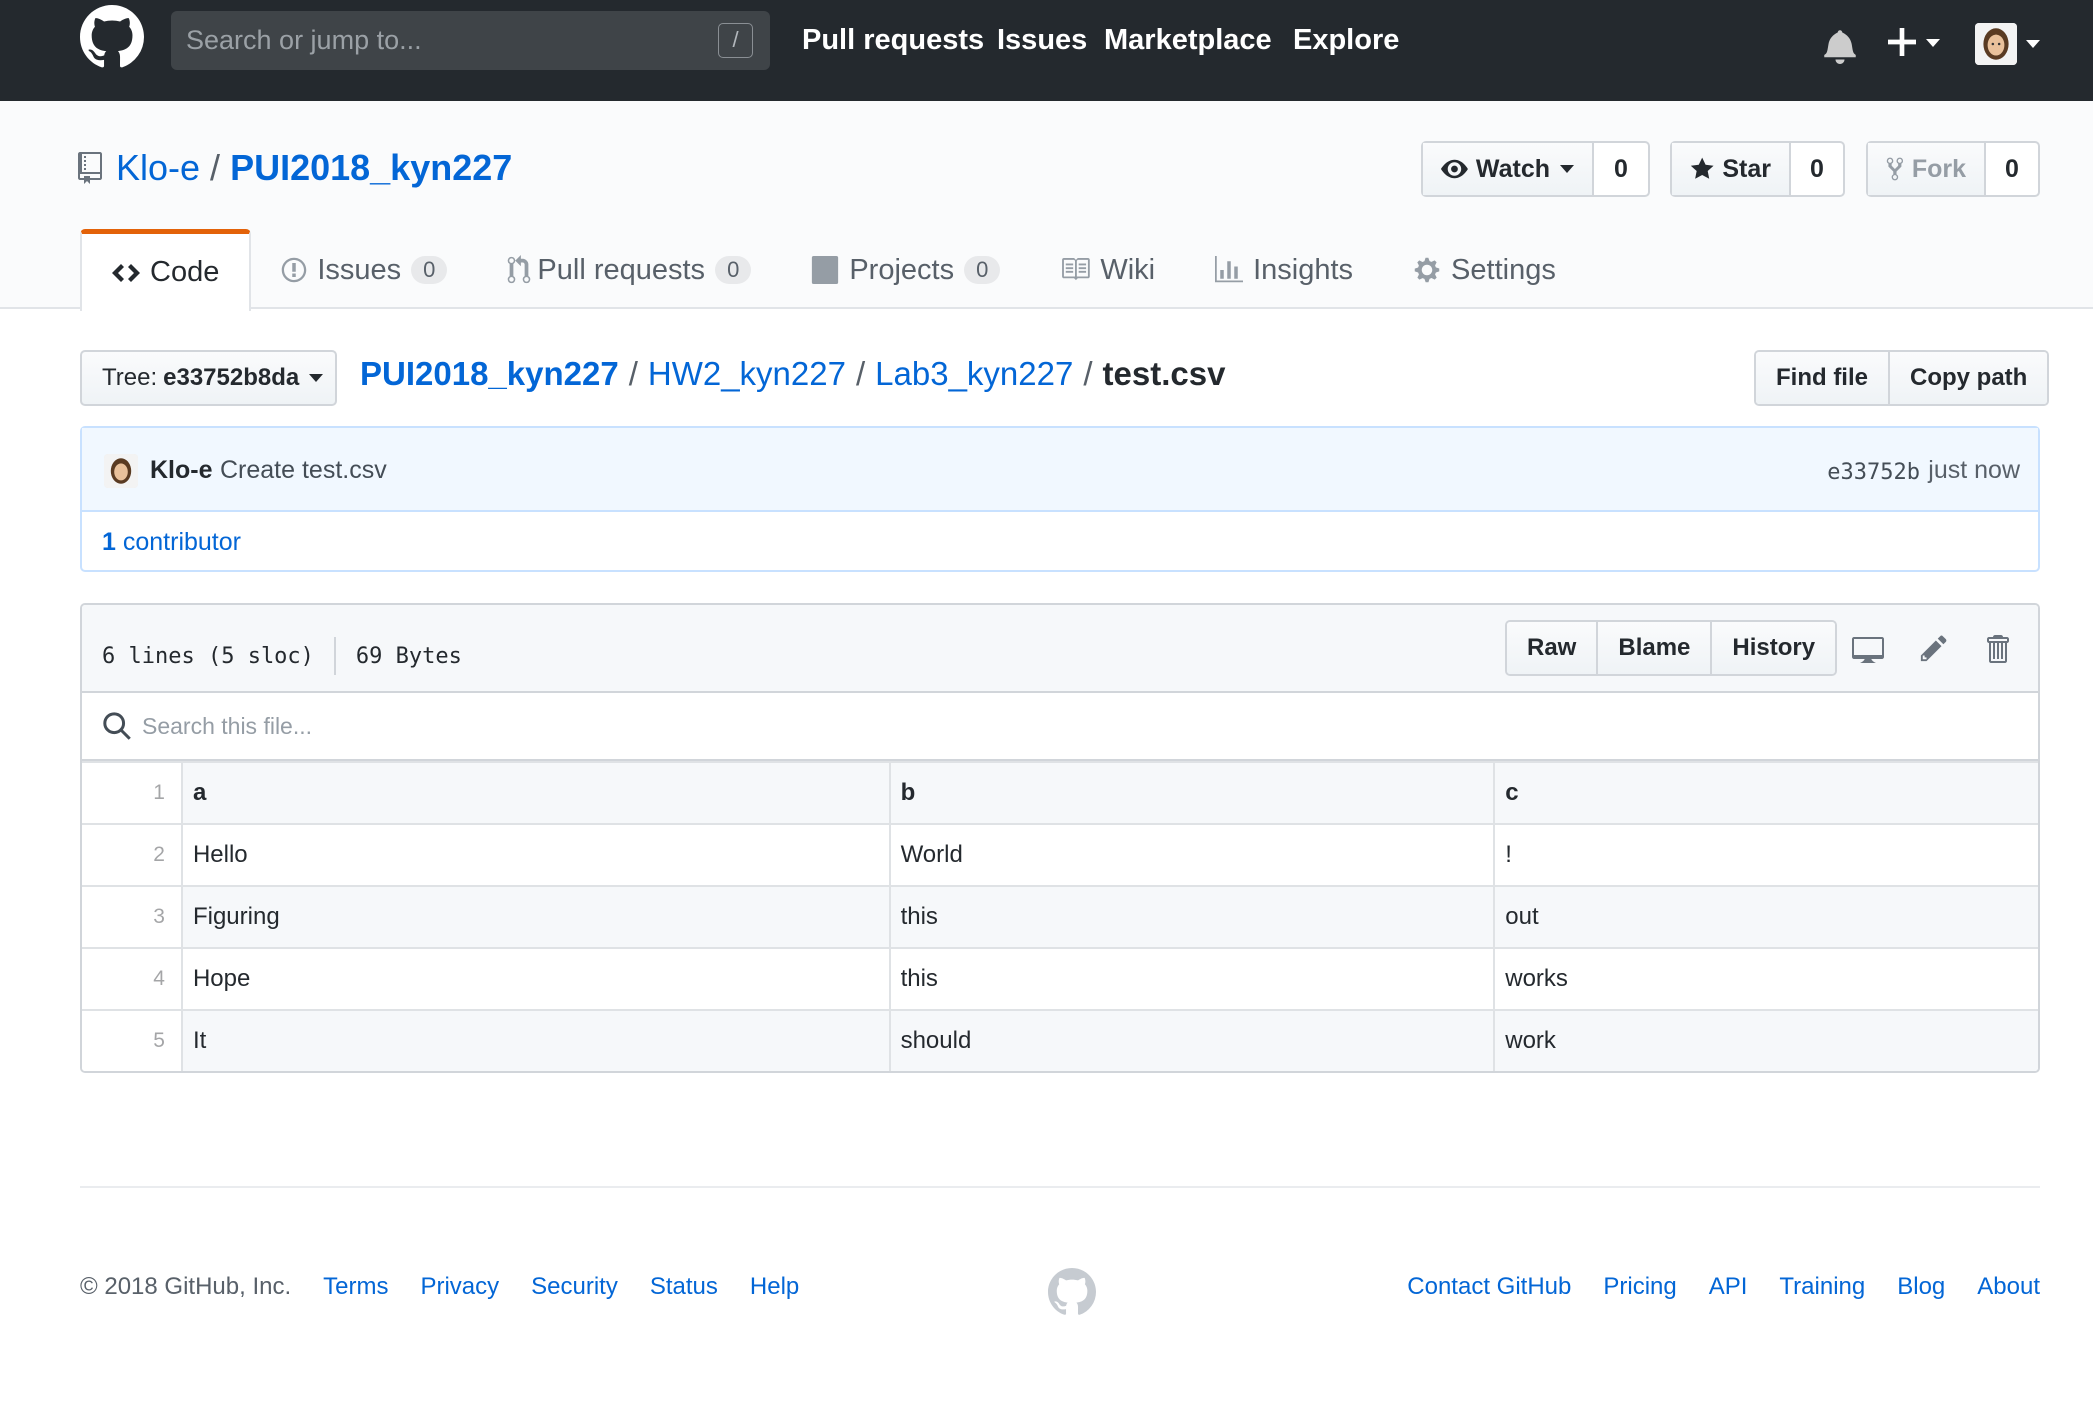 This screenshot has width=2093, height=1408. What do you see at coordinates (902, 269) in the screenshot?
I see `tab-label: Projects` at bounding box center [902, 269].